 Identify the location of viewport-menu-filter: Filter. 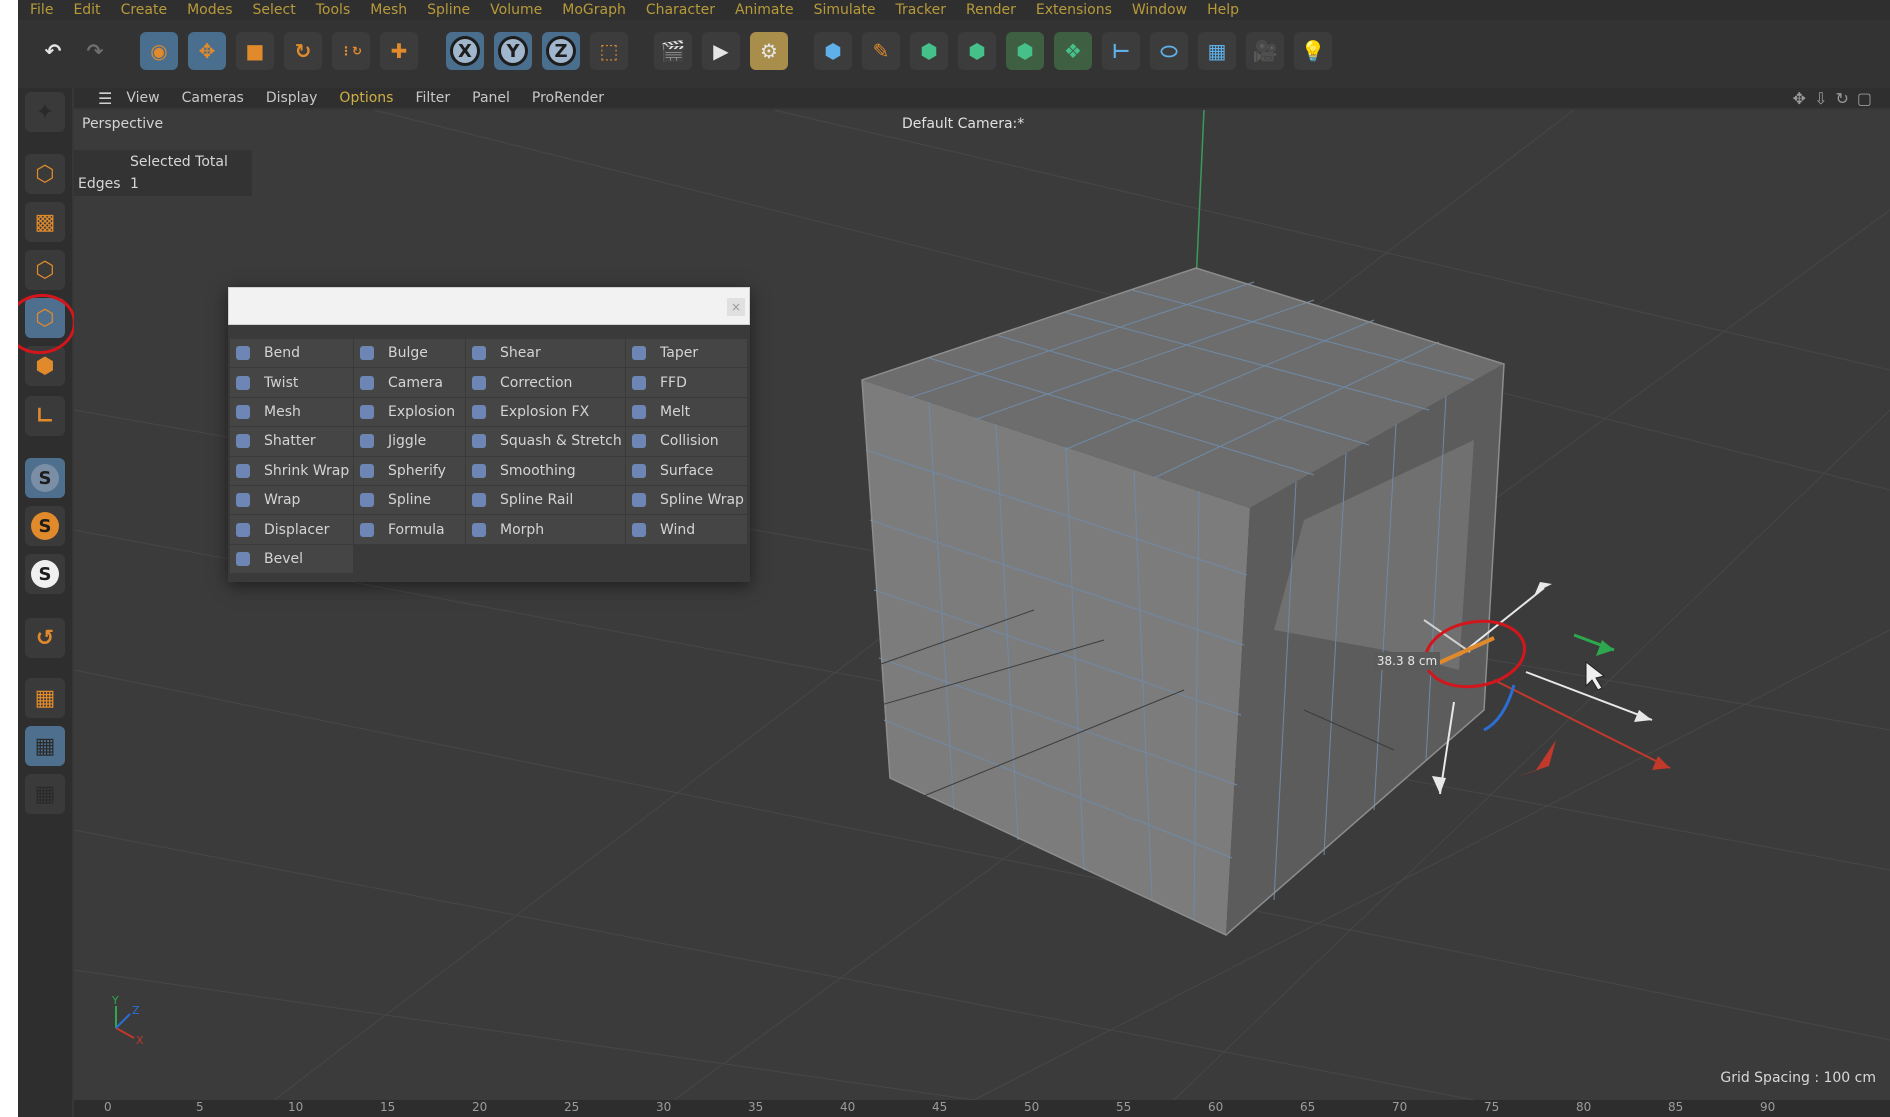
(432, 98).